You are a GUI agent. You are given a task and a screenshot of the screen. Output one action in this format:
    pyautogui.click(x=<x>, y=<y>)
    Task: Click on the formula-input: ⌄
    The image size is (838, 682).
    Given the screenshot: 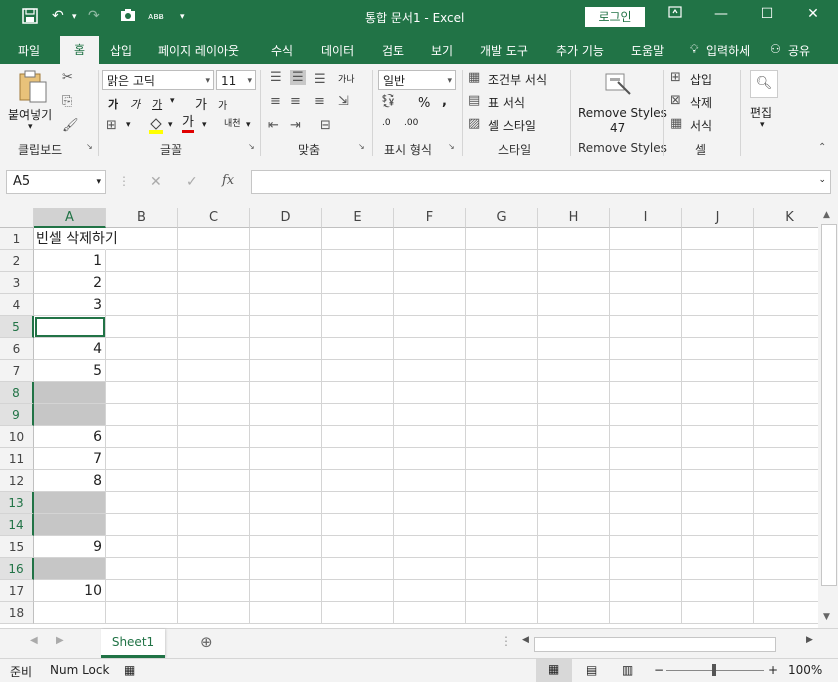 What is the action you would take?
    pyautogui.click(x=541, y=182)
    